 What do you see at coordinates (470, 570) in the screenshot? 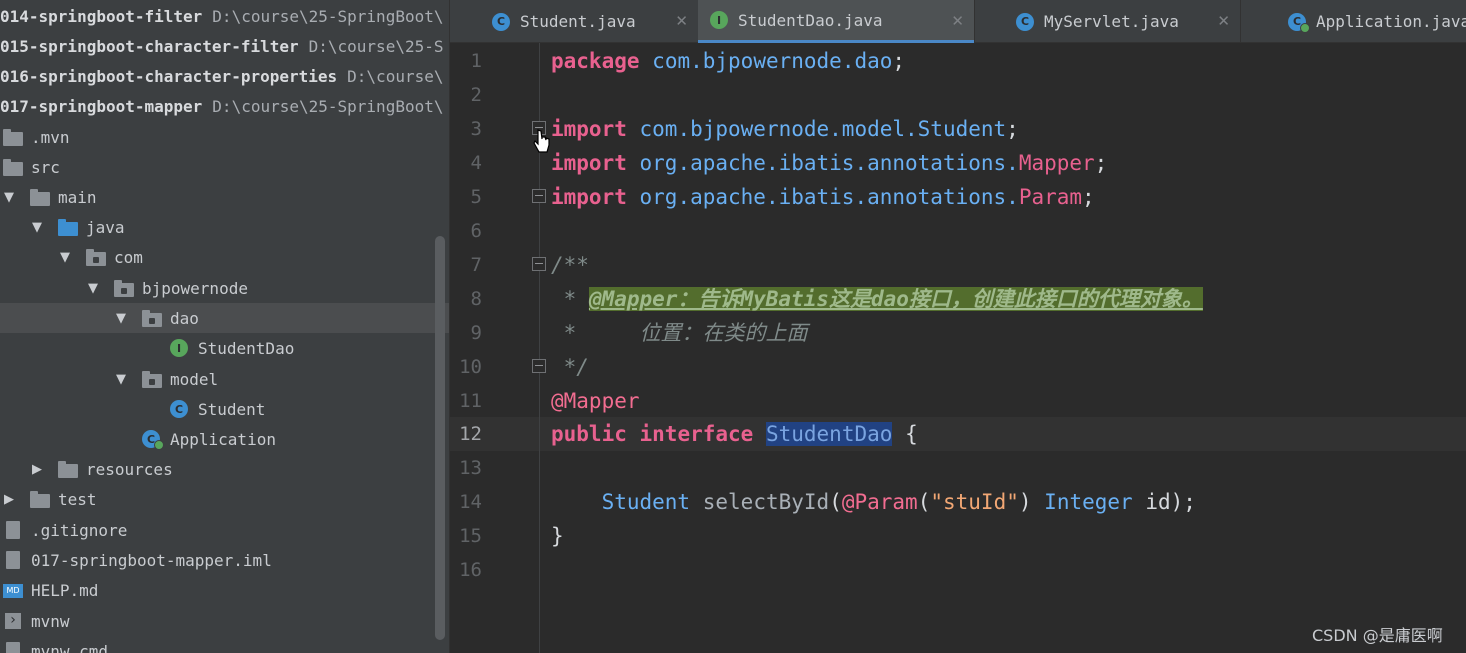
I see `line-number: 16` at bounding box center [470, 570].